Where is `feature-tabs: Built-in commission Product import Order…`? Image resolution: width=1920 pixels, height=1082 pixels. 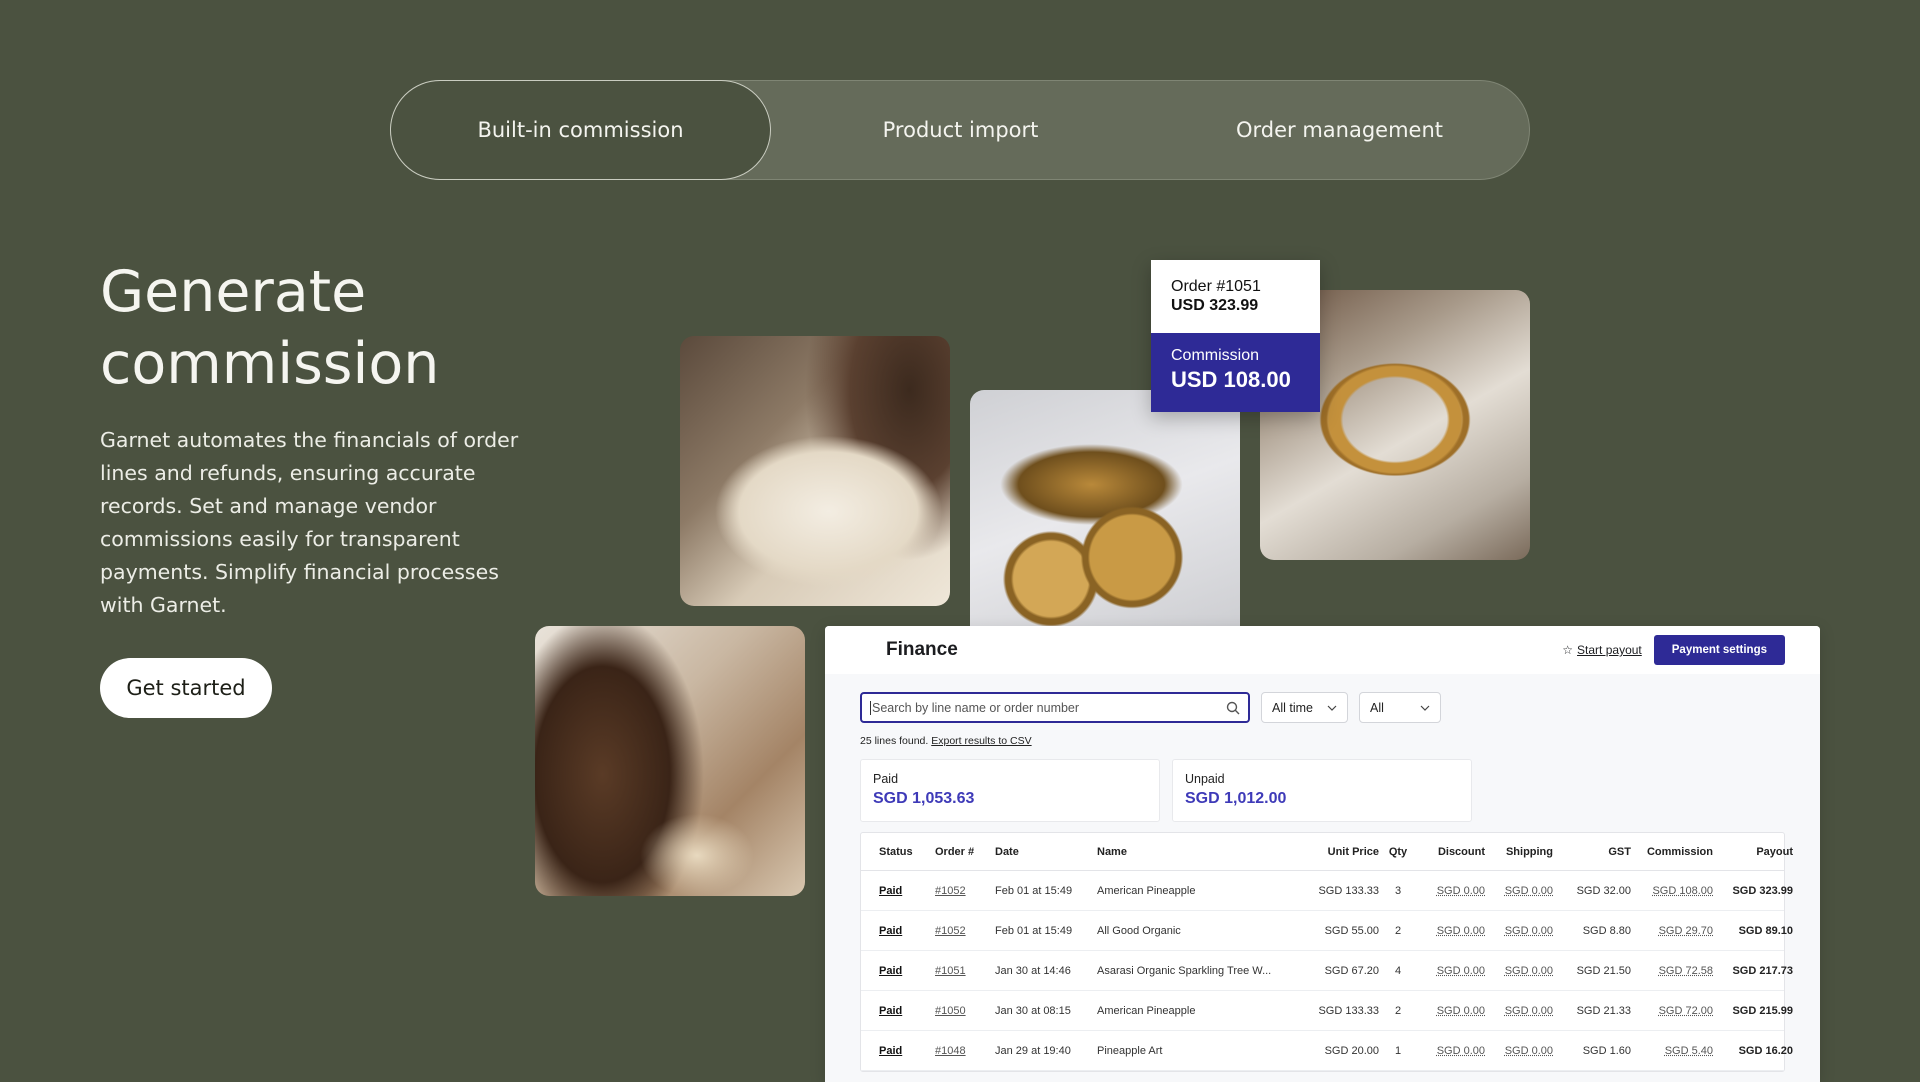 feature-tabs: Built-in commission Product import Order… is located at coordinates (960, 130).